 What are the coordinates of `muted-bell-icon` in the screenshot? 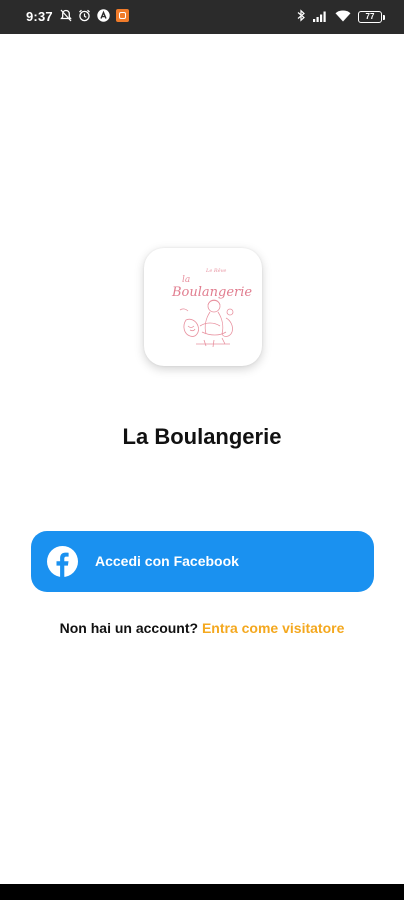 It's located at (66, 15).